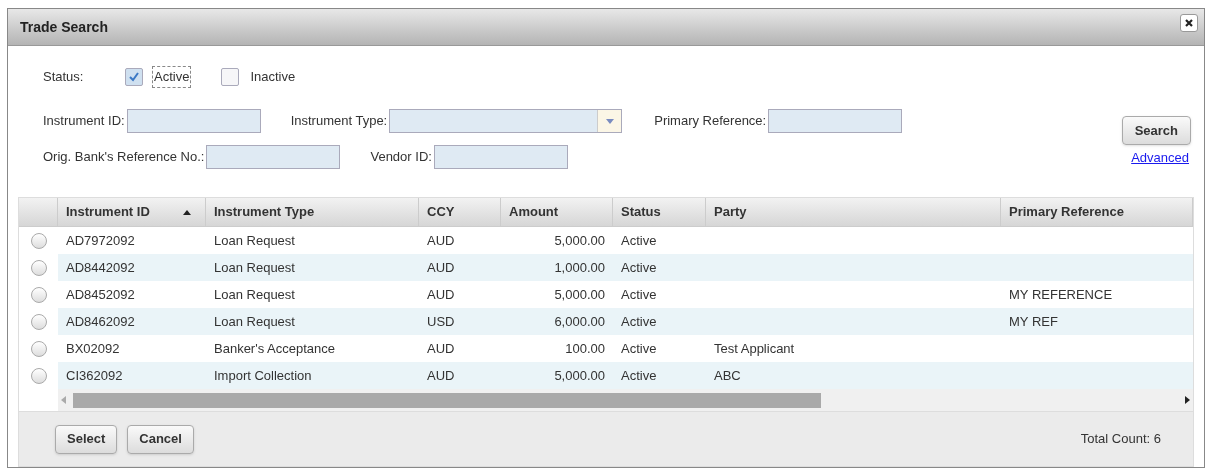 The height and width of the screenshot is (474, 1211). Describe the element at coordinates (1097, 212) in the screenshot. I see `column-header: Primary Reference` at that location.